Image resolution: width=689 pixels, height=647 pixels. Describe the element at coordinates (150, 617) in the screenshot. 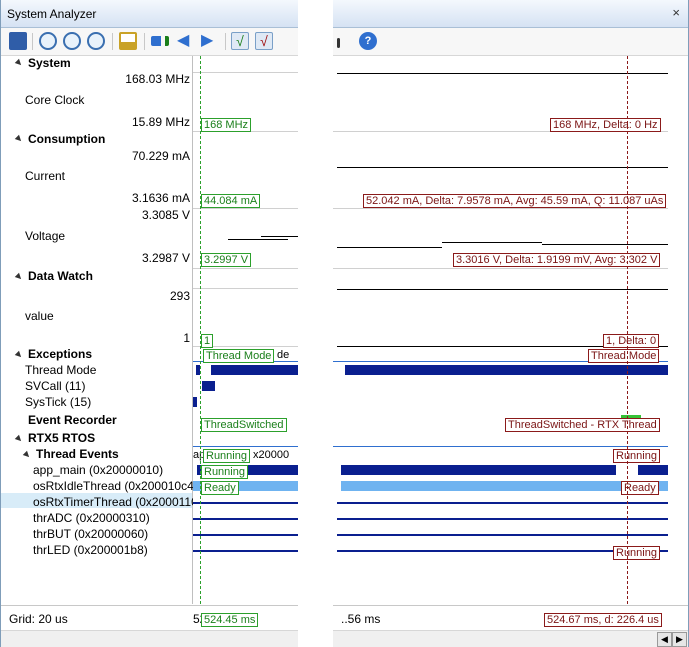

I see `time-axis: Grid: 20 us 52 524.45 ms` at that location.